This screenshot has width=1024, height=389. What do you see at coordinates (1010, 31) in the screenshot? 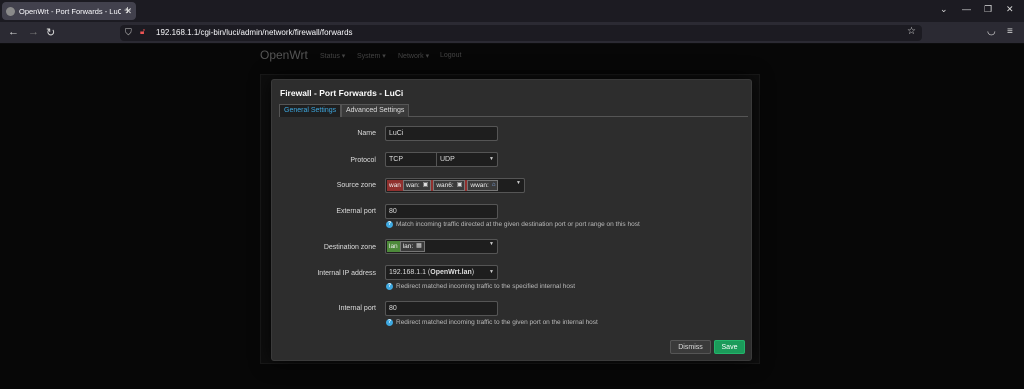
I see `menu-icon: ≡` at bounding box center [1010, 31].